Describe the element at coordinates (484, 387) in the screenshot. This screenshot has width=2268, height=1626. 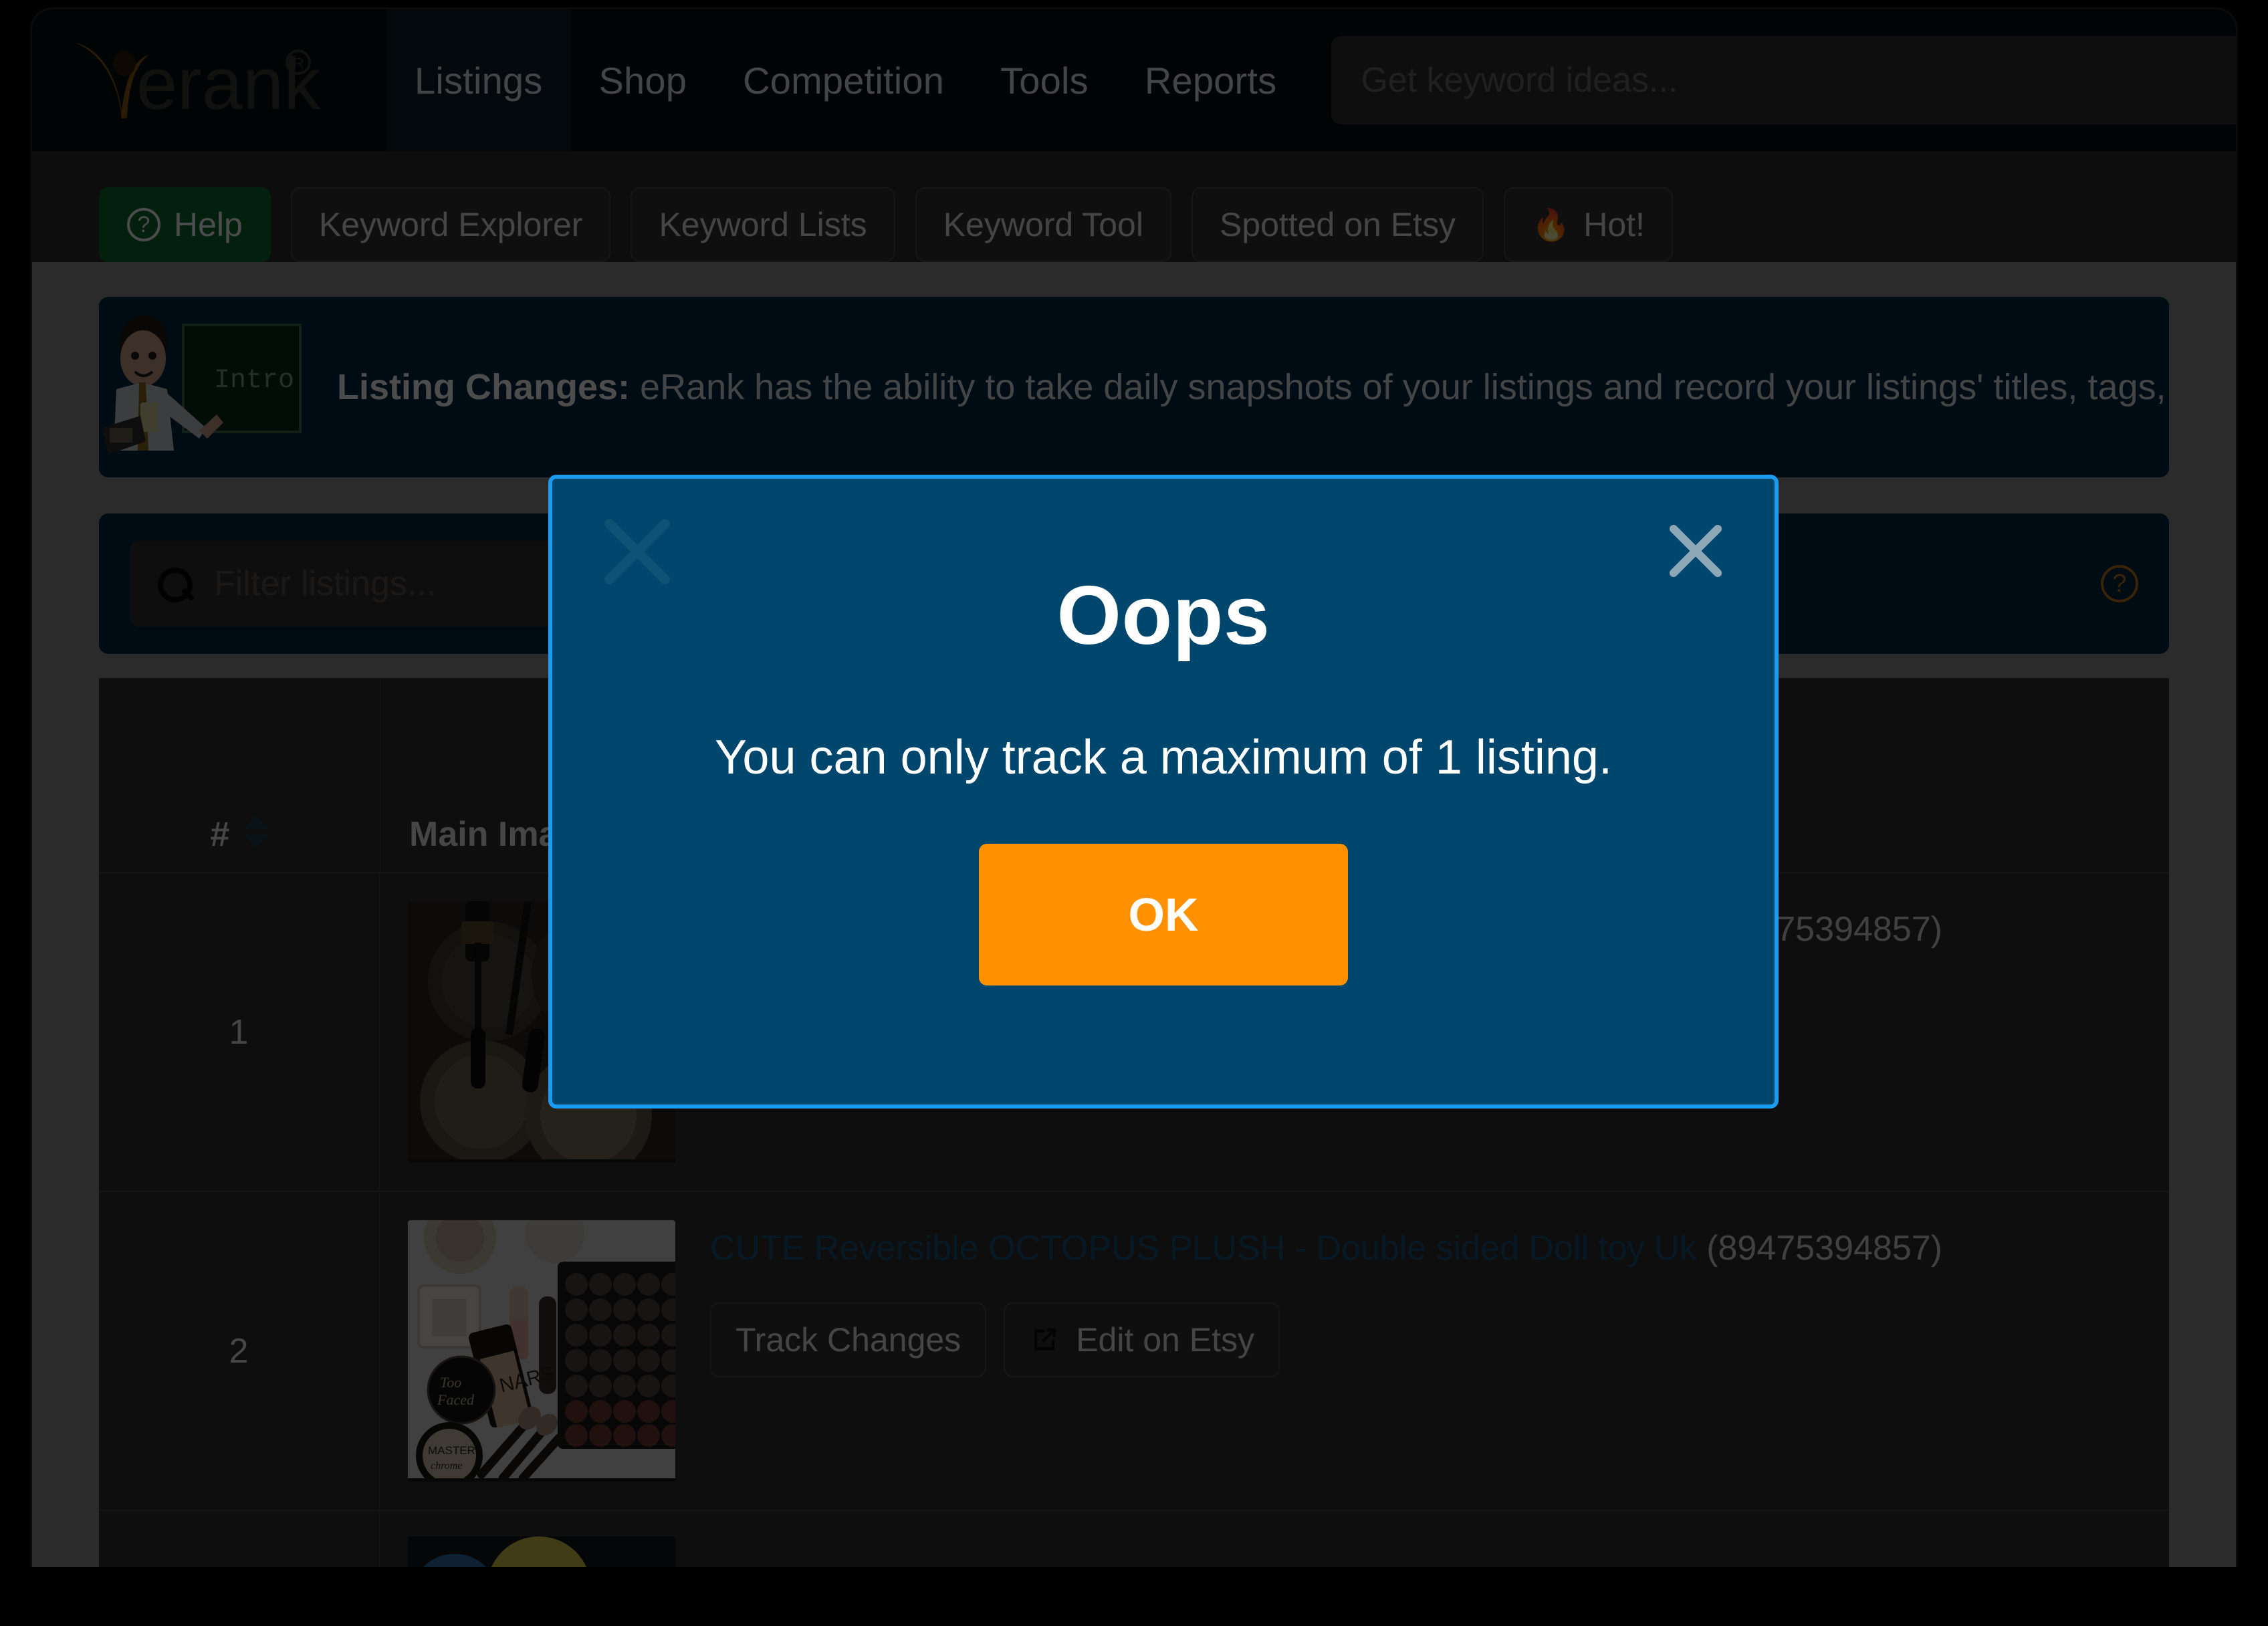
I see `banner-title: Listing Changes:` at that location.